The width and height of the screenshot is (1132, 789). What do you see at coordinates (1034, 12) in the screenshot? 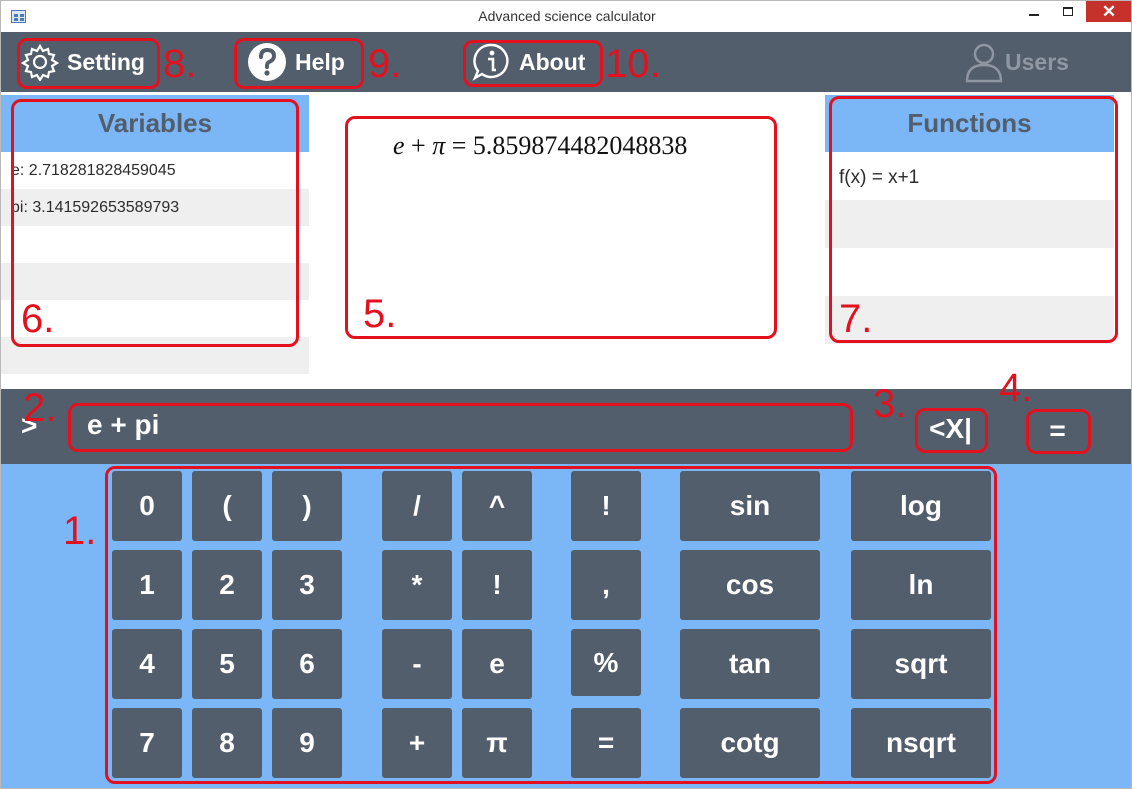
I see `minimize-button` at bounding box center [1034, 12].